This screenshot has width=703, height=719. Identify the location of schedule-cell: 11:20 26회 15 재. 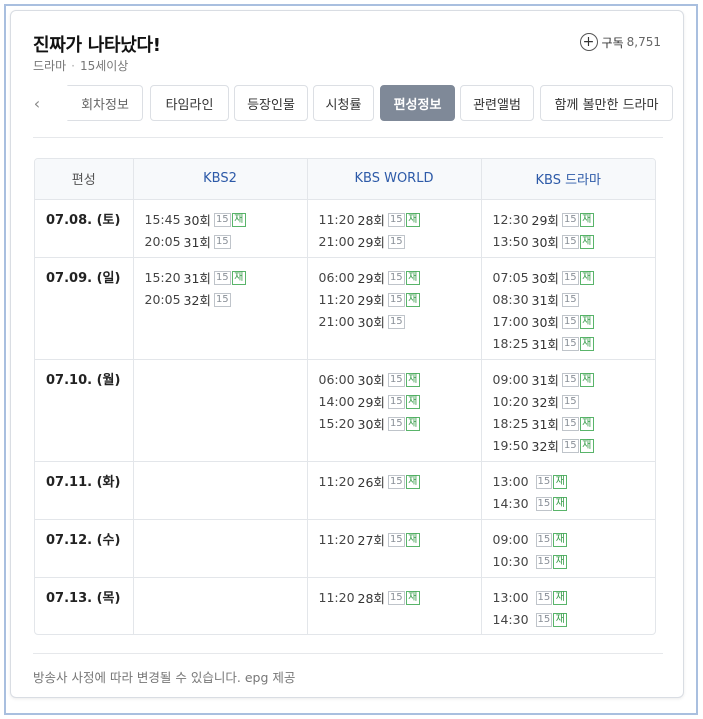
(393, 489).